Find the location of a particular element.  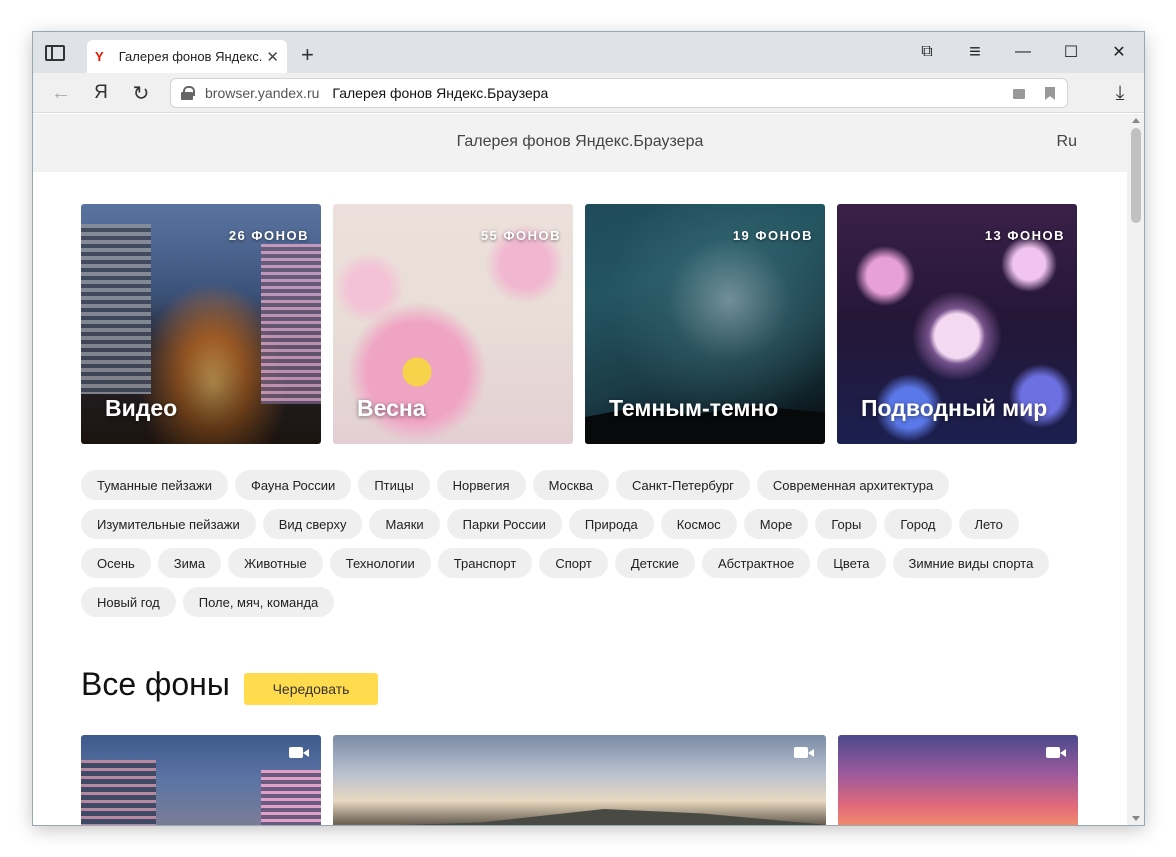

close-window-button: ✕ is located at coordinates (1119, 52).